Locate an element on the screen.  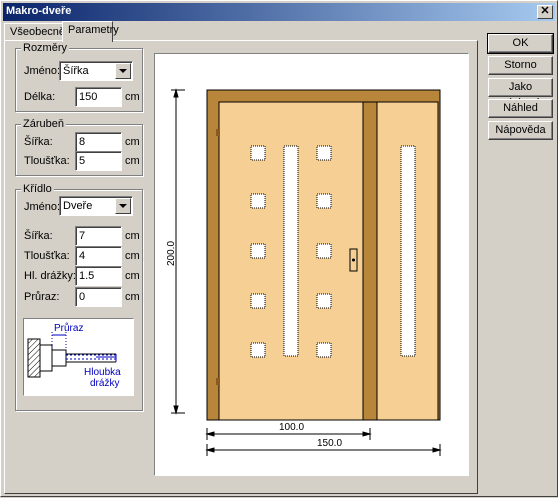
kridlo-jmeno-select: Dveře is located at coordinates (96, 206).